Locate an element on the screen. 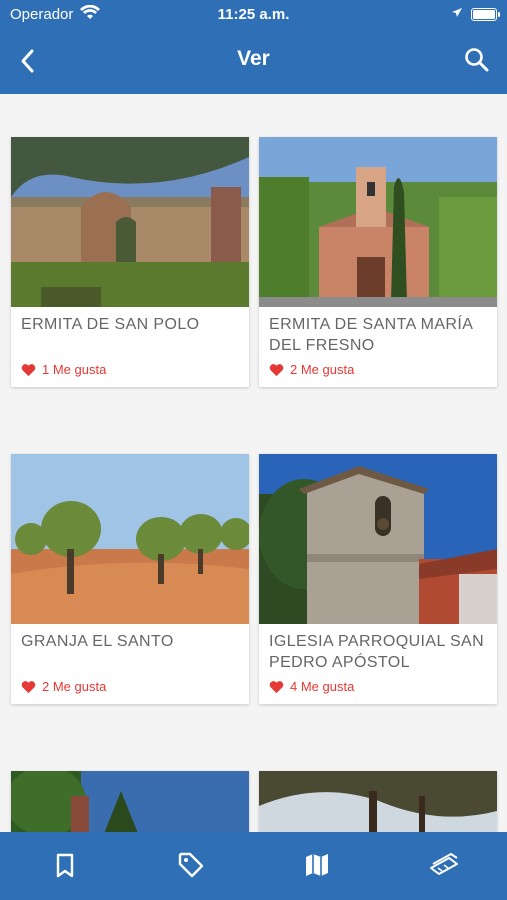  status-bar: Operador 11:25 a.m. is located at coordinates (253, 15).